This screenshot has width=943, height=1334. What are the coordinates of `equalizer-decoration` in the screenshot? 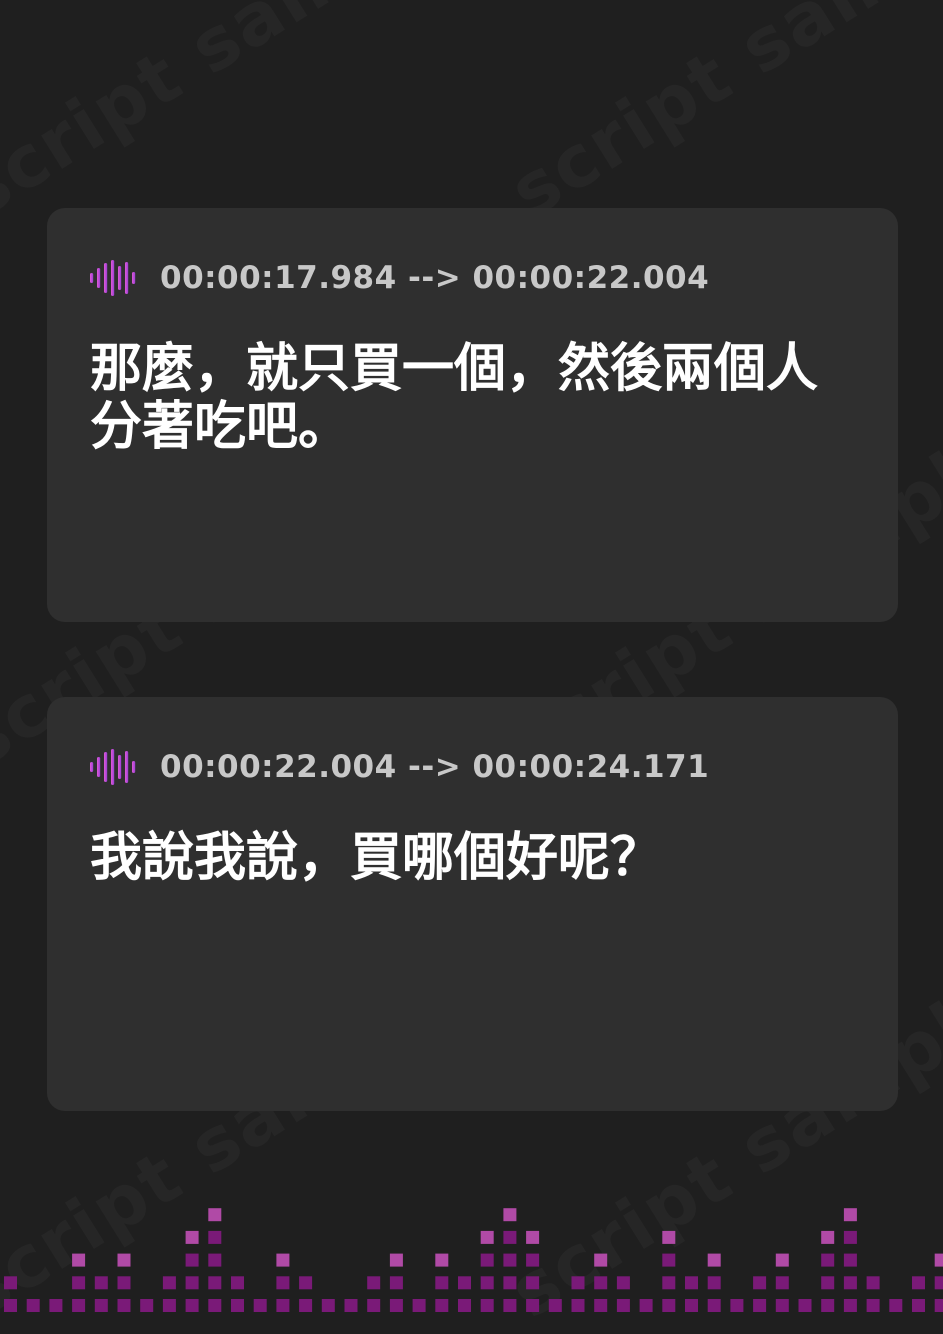 It's located at (473, 1260).